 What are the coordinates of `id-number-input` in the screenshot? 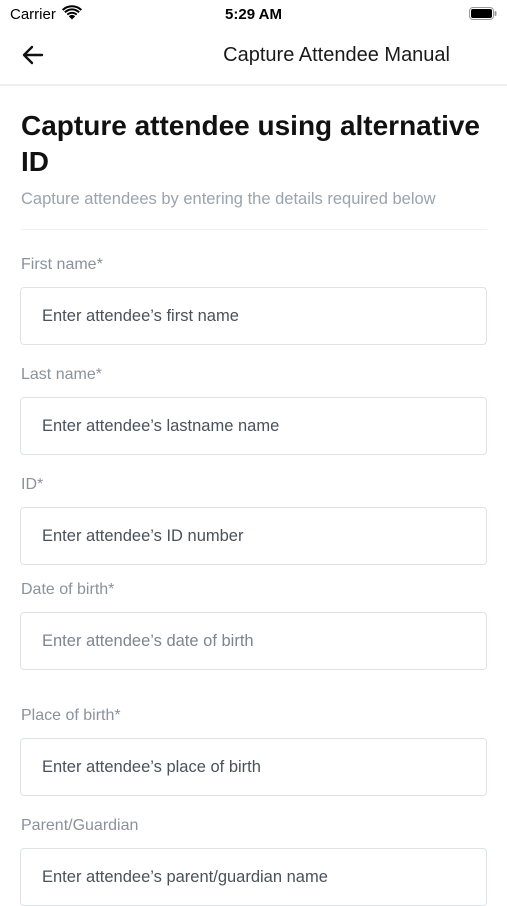 It's located at (253, 536).